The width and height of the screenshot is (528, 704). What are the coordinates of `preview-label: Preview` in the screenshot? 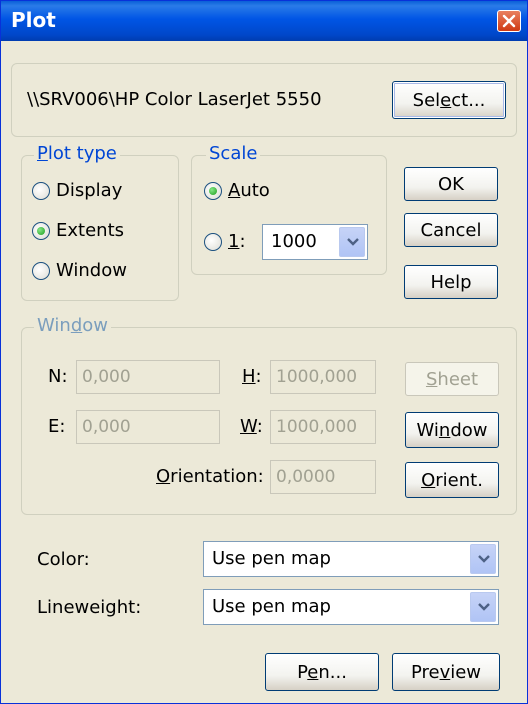 It's located at (446, 672).